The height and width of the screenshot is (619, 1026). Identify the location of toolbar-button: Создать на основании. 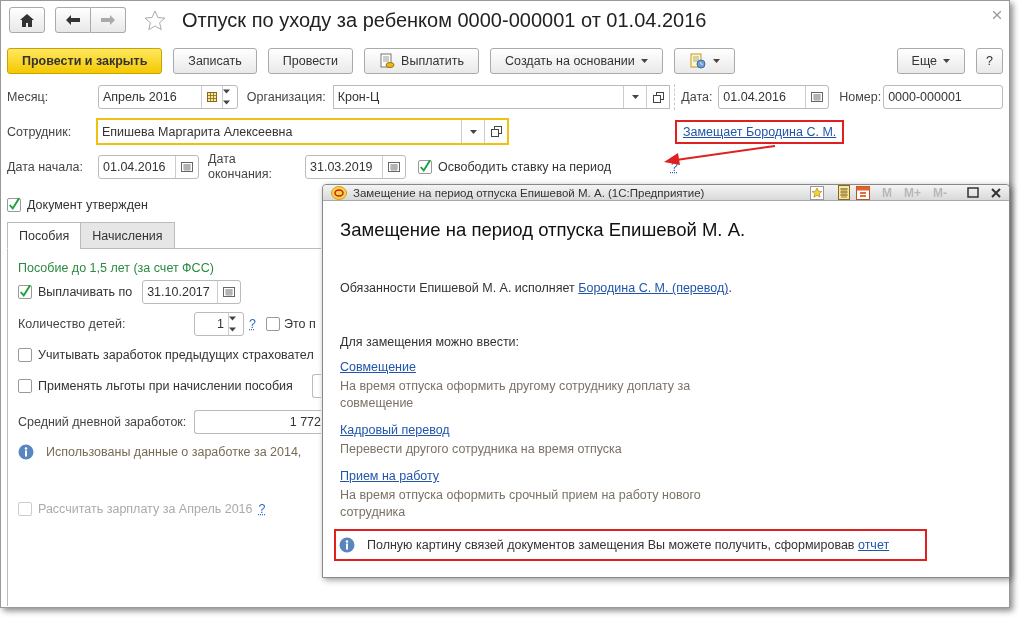
(576, 61).